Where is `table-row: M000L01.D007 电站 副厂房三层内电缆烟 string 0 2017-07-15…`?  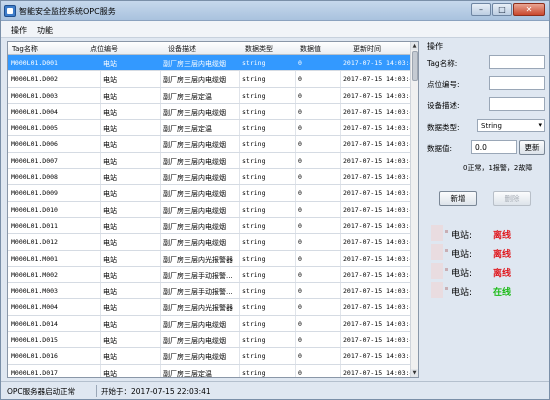 table-row: M000L01.D007 电站 副厂房三层内电缆烟 string 0 2017-07-15… is located at coordinates (212, 161).